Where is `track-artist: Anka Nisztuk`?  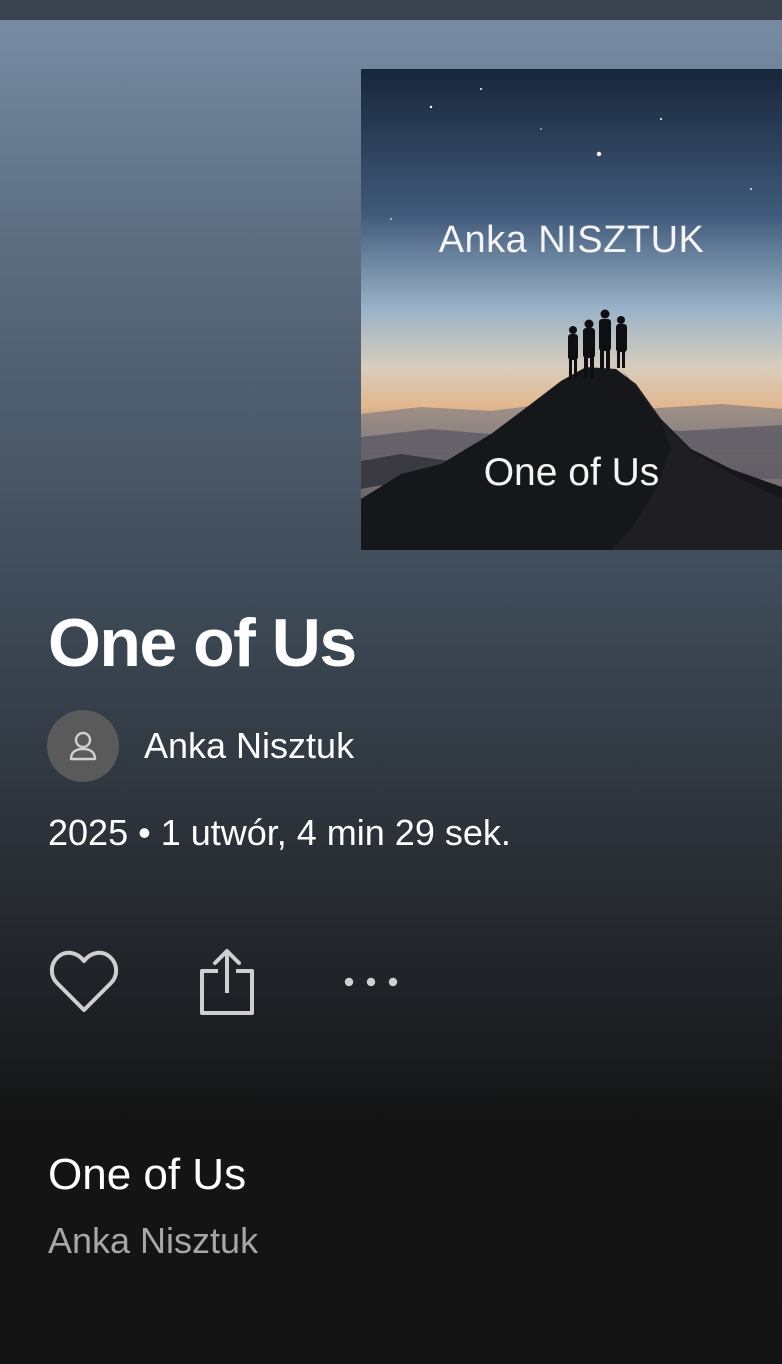 track-artist: Anka Nisztuk is located at coordinates (153, 1240).